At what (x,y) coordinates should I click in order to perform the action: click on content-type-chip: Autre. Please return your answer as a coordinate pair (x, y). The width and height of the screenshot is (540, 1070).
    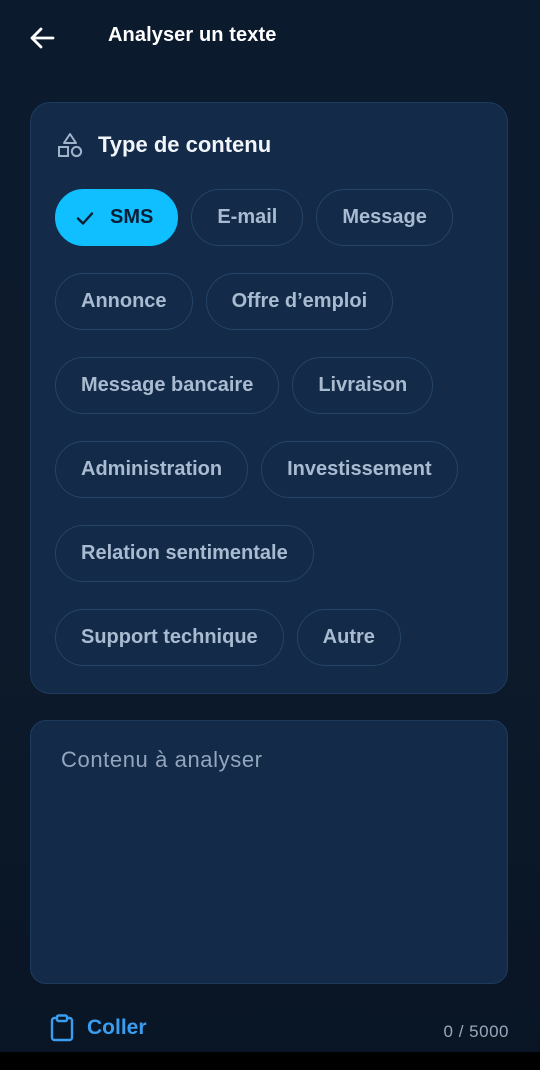
    Looking at the image, I should click on (348, 637).